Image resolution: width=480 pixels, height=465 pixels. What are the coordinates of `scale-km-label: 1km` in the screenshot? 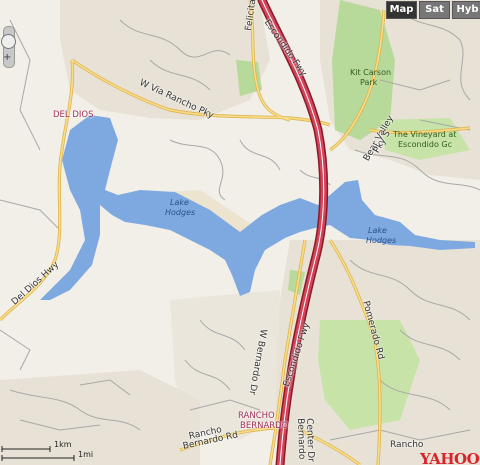 It's located at (63, 444).